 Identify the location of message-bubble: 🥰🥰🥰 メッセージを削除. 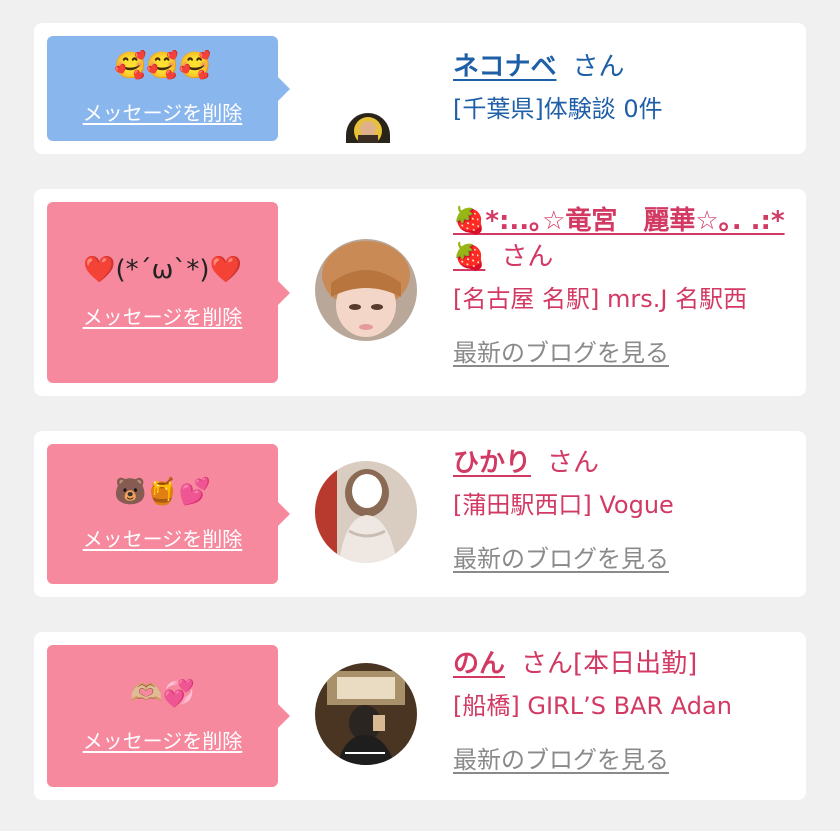
(168, 88).